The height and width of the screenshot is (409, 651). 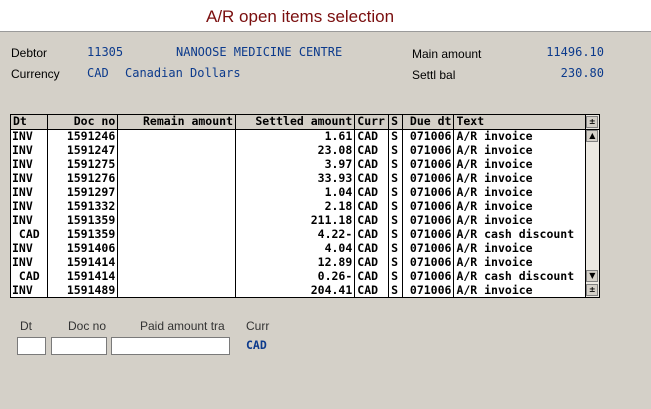 What do you see at coordinates (258, 326) in the screenshot?
I see `entry-curr-label: Curr` at bounding box center [258, 326].